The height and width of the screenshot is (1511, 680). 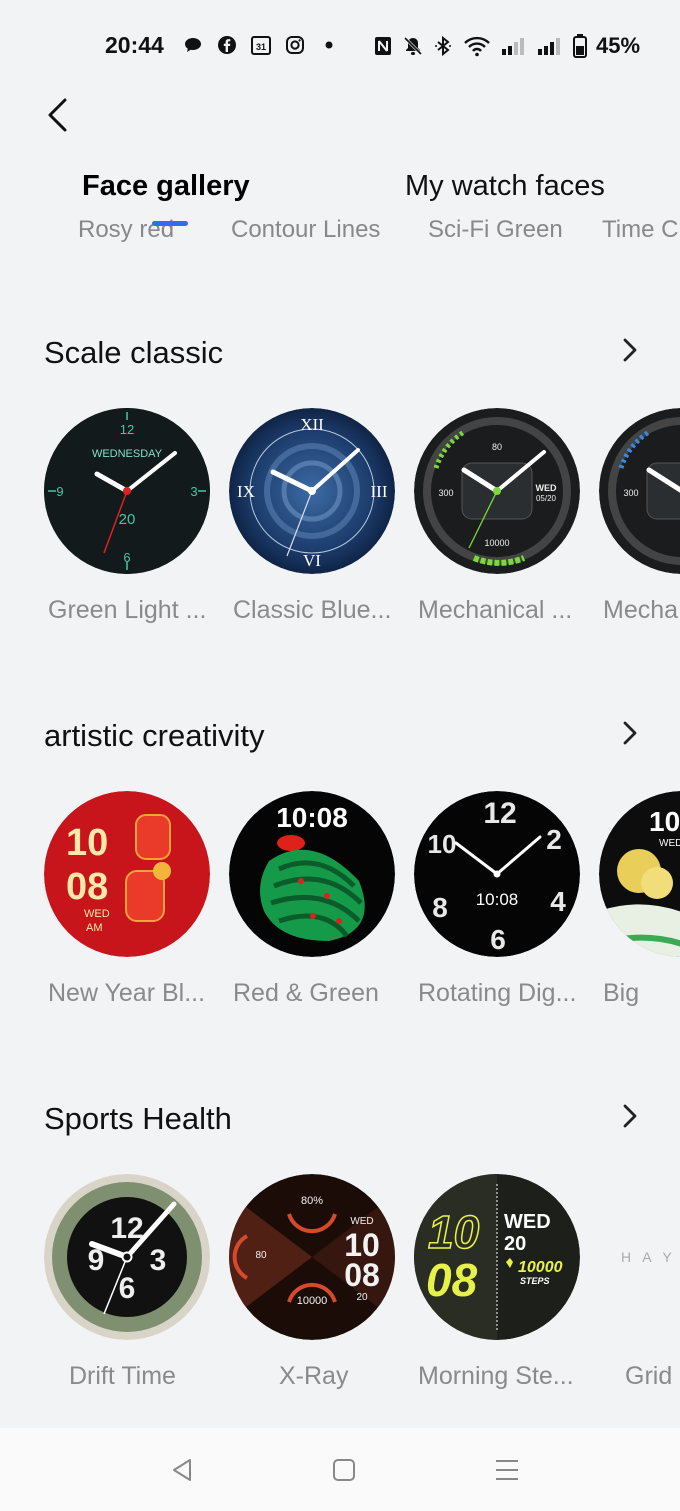 I want to click on system-icons: 45%, so click(x=506, y=46).